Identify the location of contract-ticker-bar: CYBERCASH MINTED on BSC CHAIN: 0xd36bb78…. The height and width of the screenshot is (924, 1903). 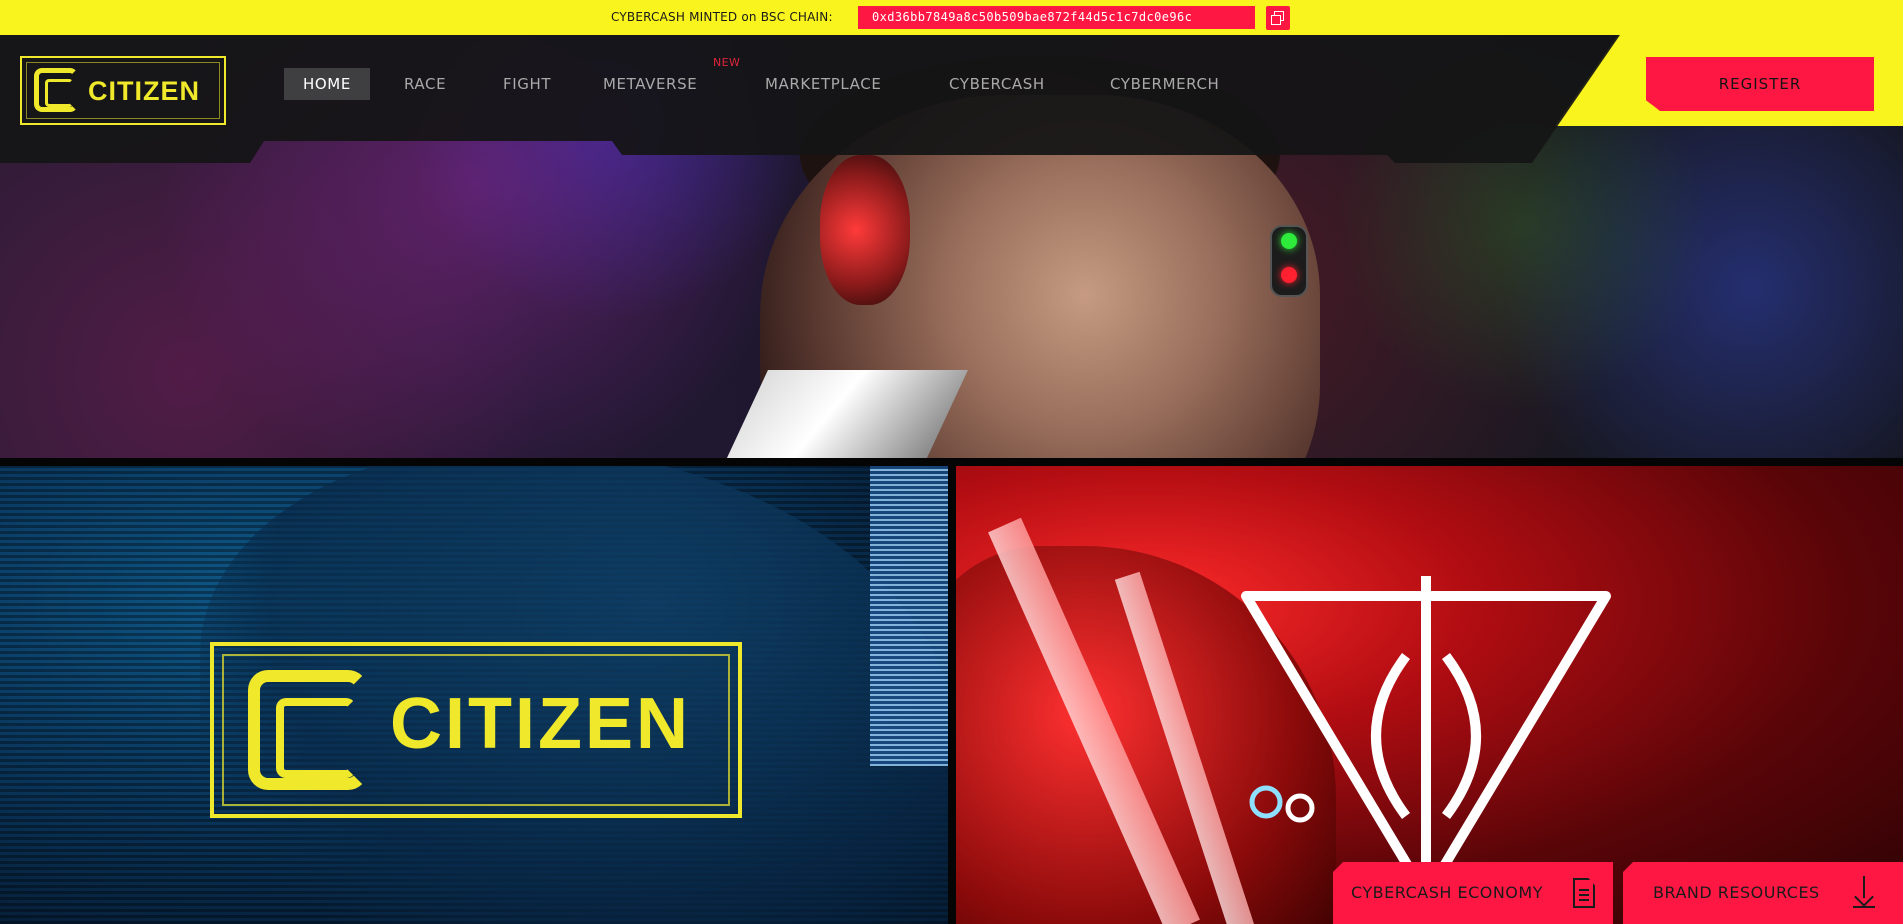
(951, 17).